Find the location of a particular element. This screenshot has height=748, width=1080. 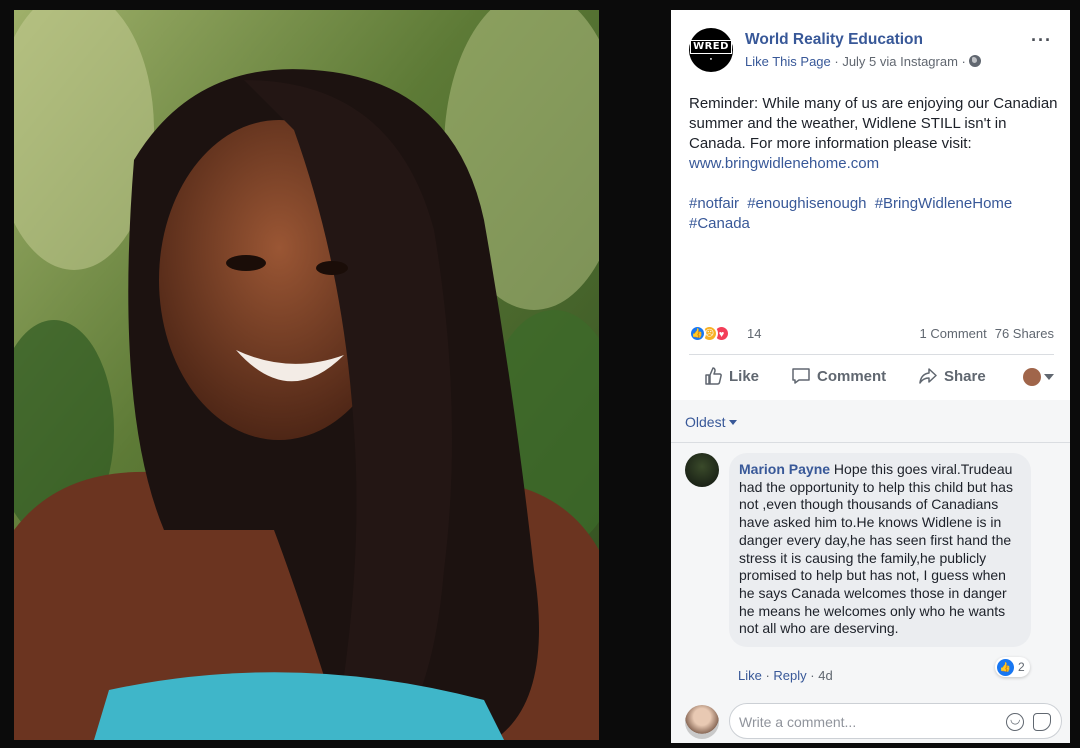

comment-as-selector is located at coordinates (1038, 377).